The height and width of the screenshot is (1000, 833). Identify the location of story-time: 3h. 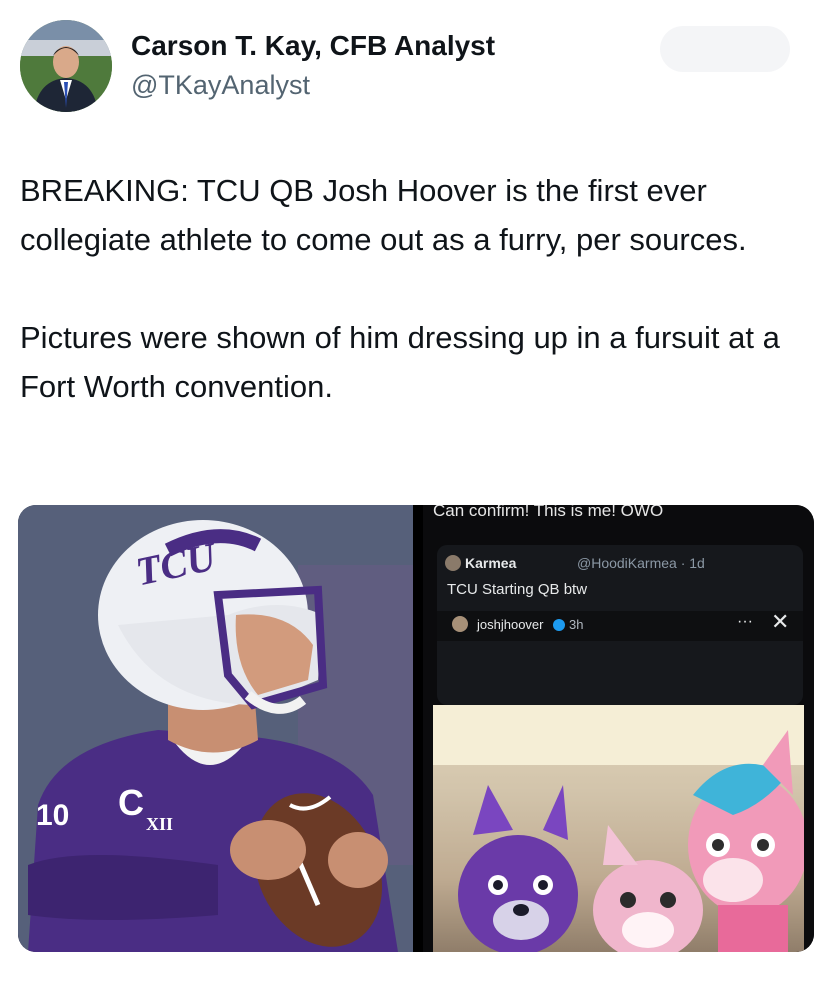
(576, 624).